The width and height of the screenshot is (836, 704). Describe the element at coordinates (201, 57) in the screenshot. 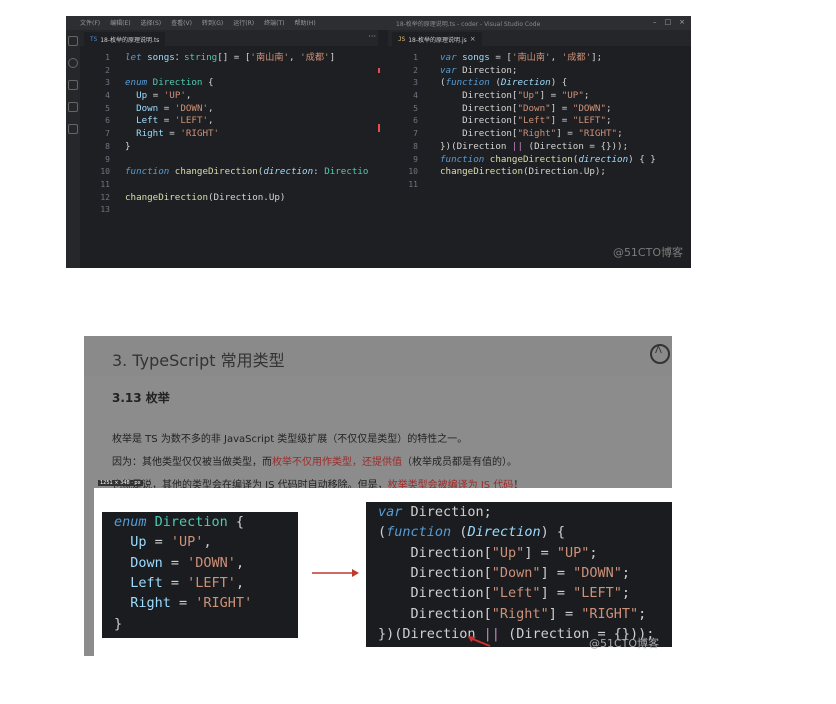

I see `code-token: string` at that location.